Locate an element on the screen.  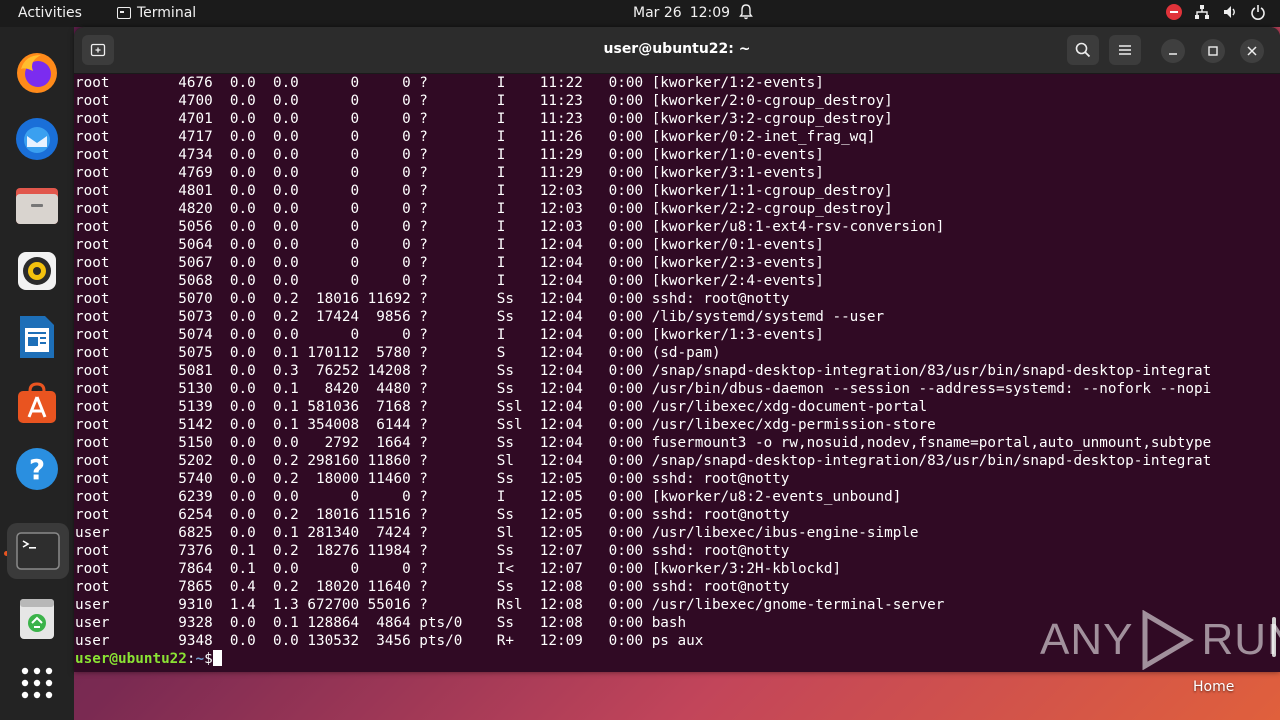
network-icon is located at coordinates (1202, 12).